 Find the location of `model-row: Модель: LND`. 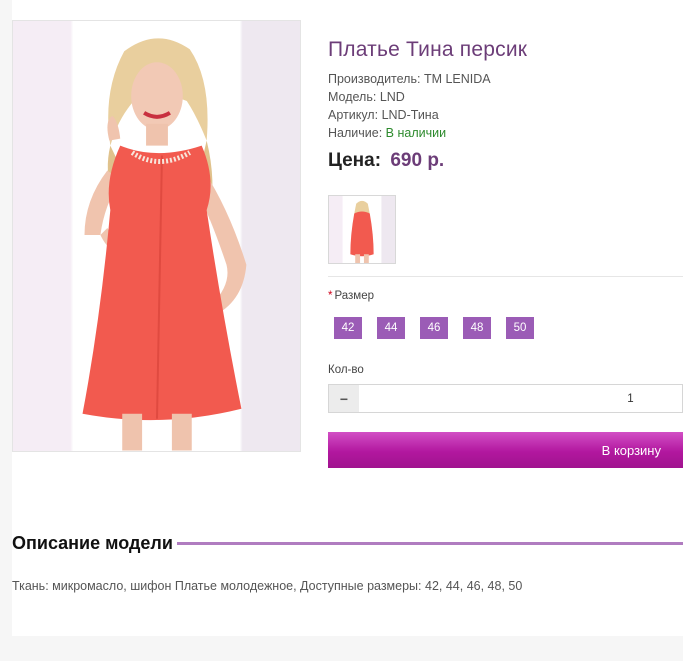

model-row: Модель: LND is located at coordinates (366, 97).